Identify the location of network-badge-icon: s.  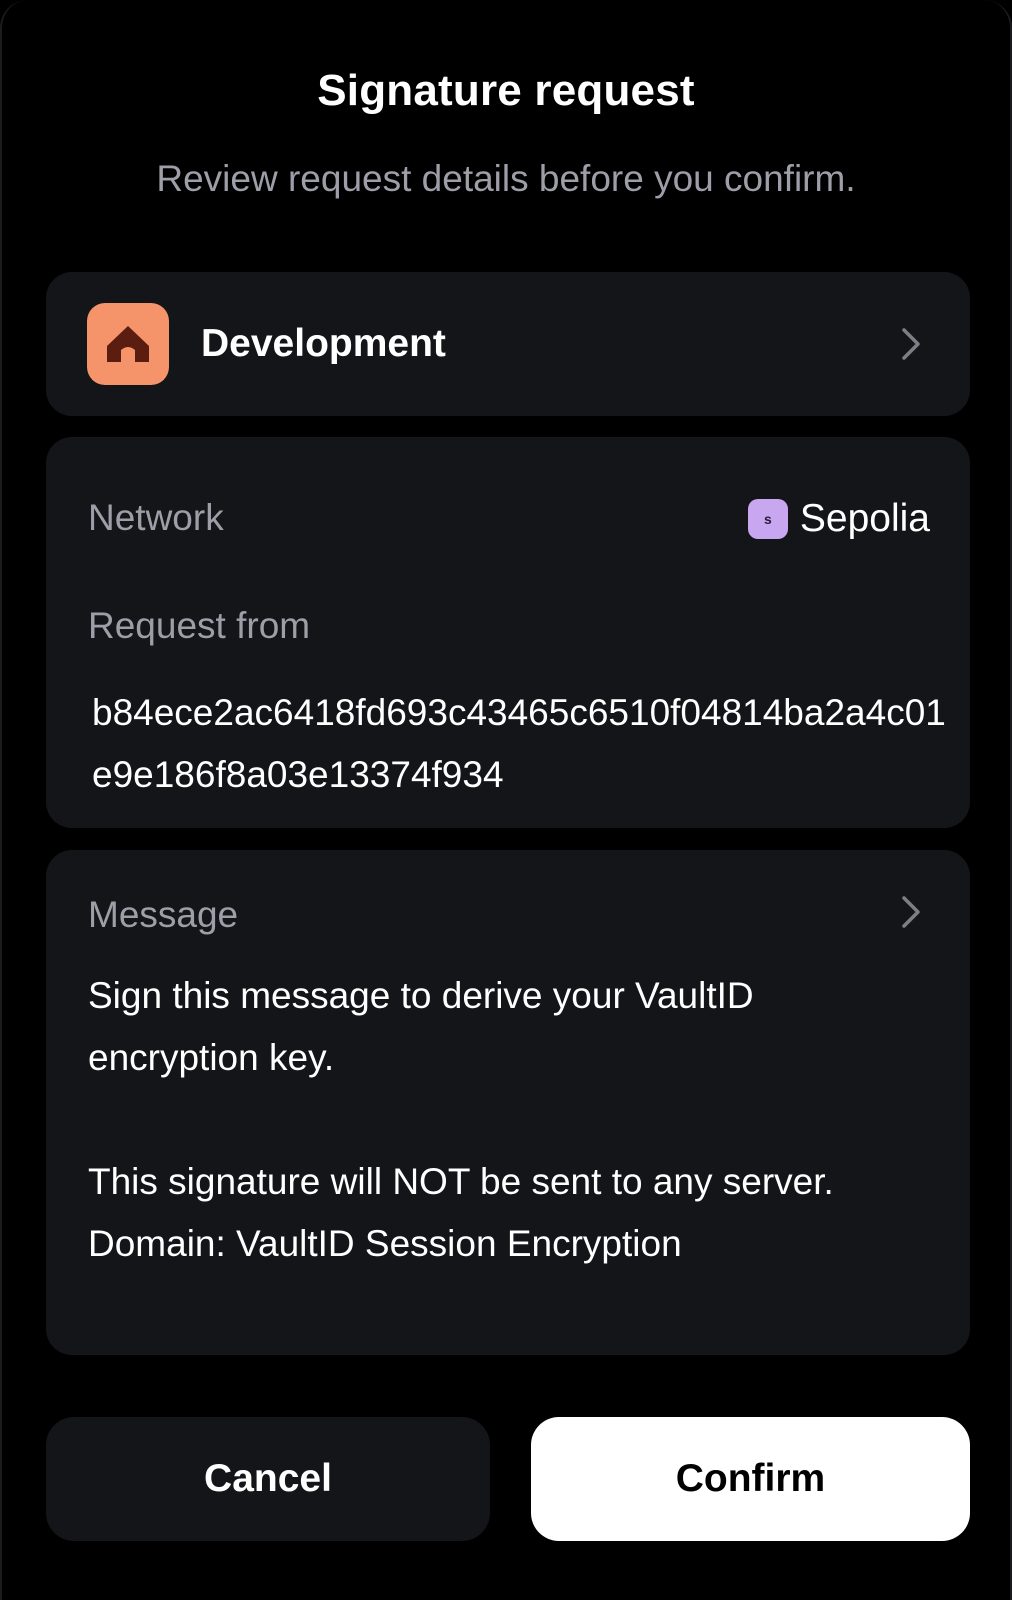
(767, 519).